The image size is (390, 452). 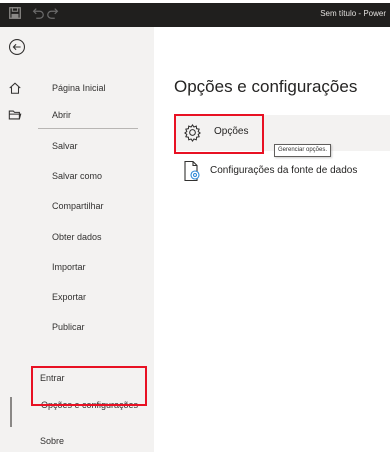 What do you see at coordinates (38, 13) in the screenshot?
I see `undo-icon` at bounding box center [38, 13].